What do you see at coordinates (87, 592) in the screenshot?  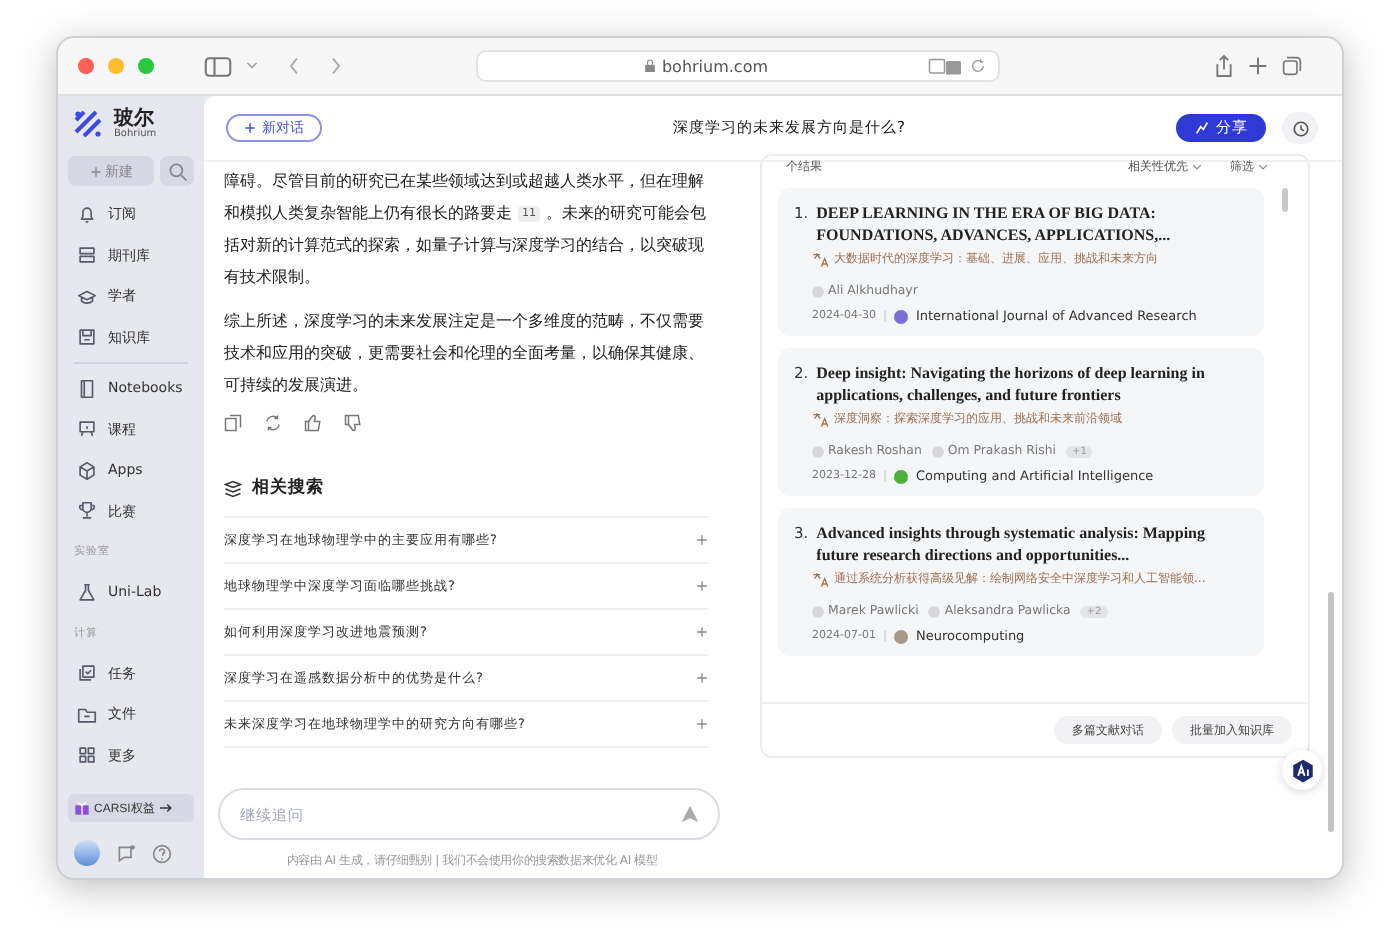 I see `flask-icon` at bounding box center [87, 592].